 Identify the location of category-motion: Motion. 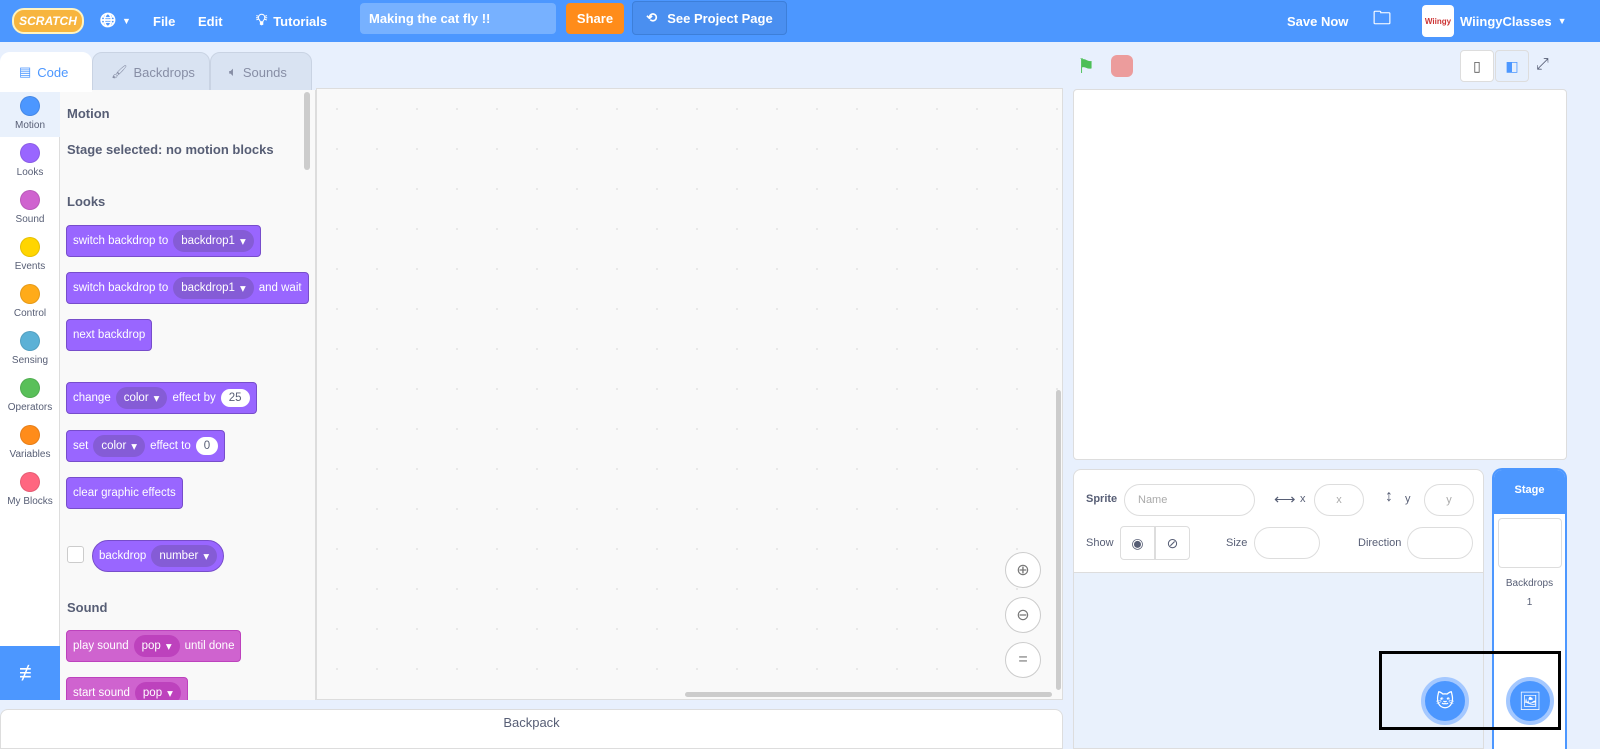
(30, 113).